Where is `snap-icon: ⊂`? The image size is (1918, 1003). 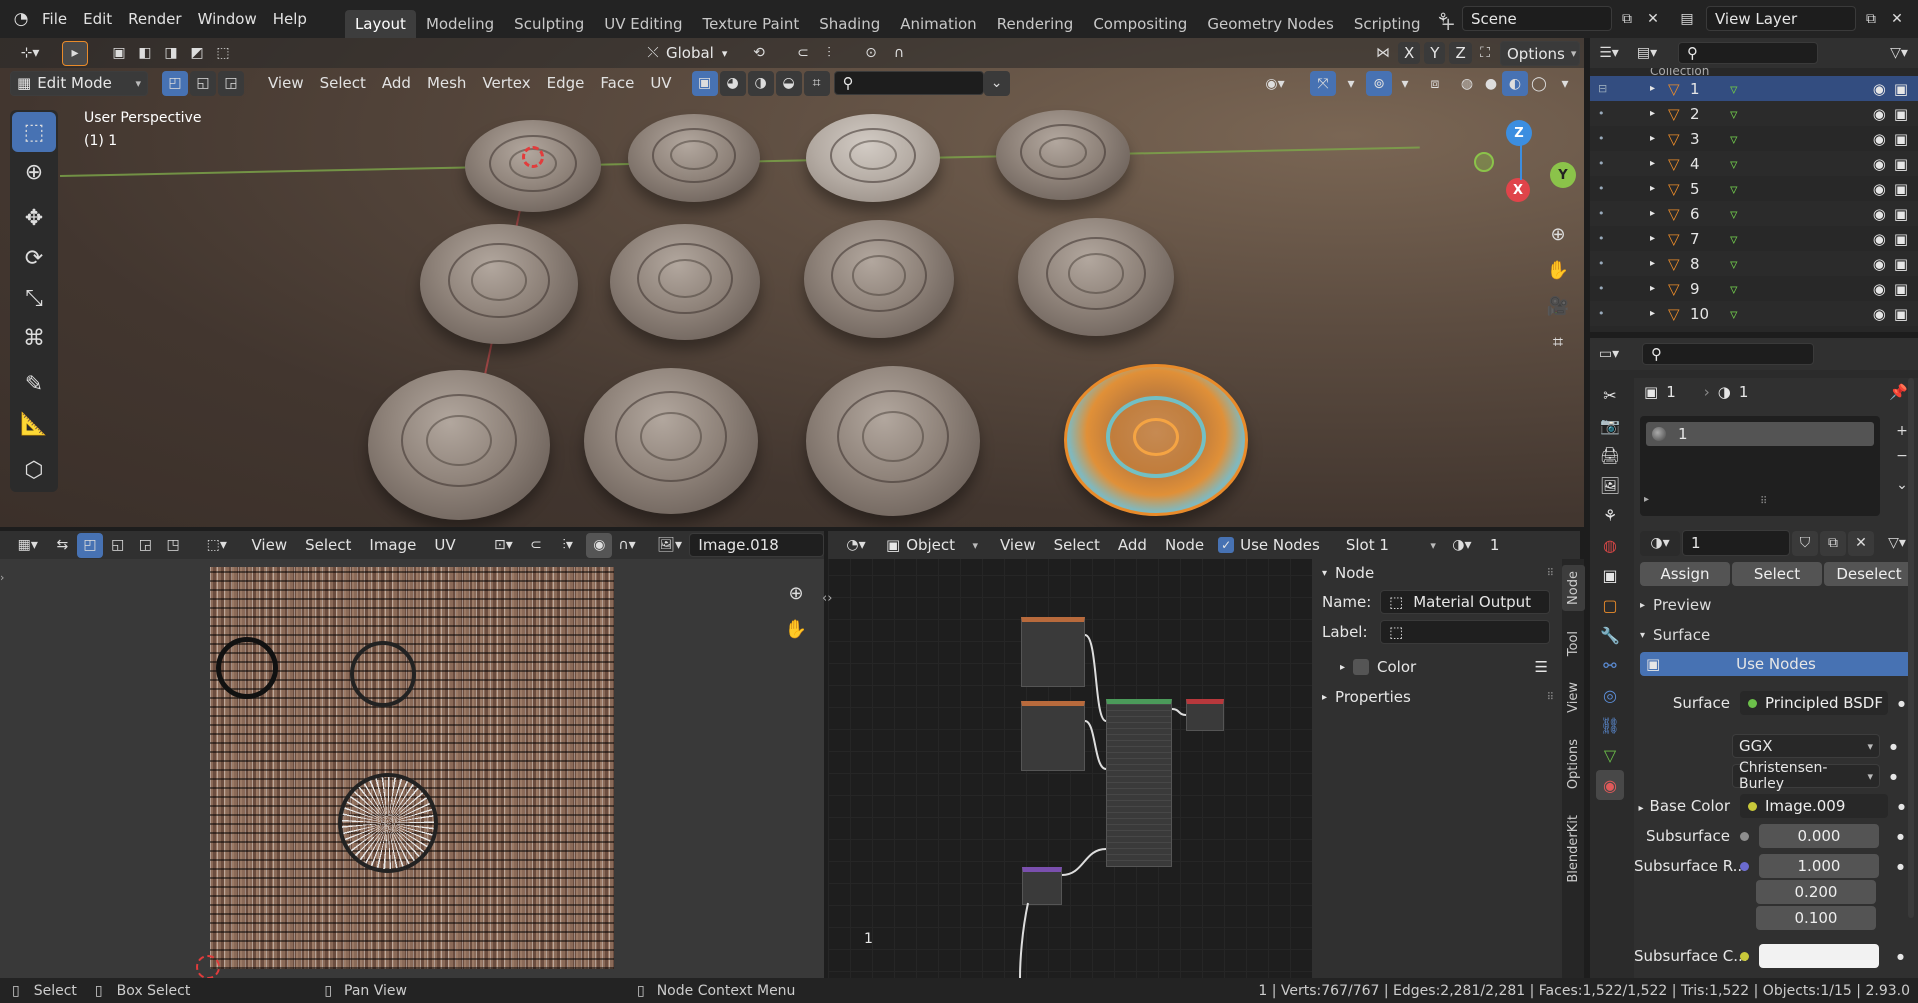 snap-icon: ⊂ is located at coordinates (803, 52).